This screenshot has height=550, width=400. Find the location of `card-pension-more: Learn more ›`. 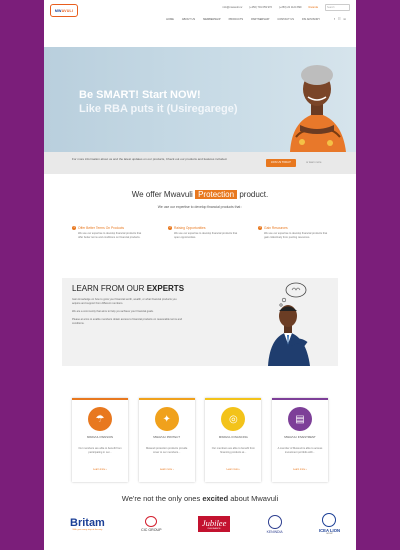

card-pension-more: Learn more › is located at coordinates (100, 469).